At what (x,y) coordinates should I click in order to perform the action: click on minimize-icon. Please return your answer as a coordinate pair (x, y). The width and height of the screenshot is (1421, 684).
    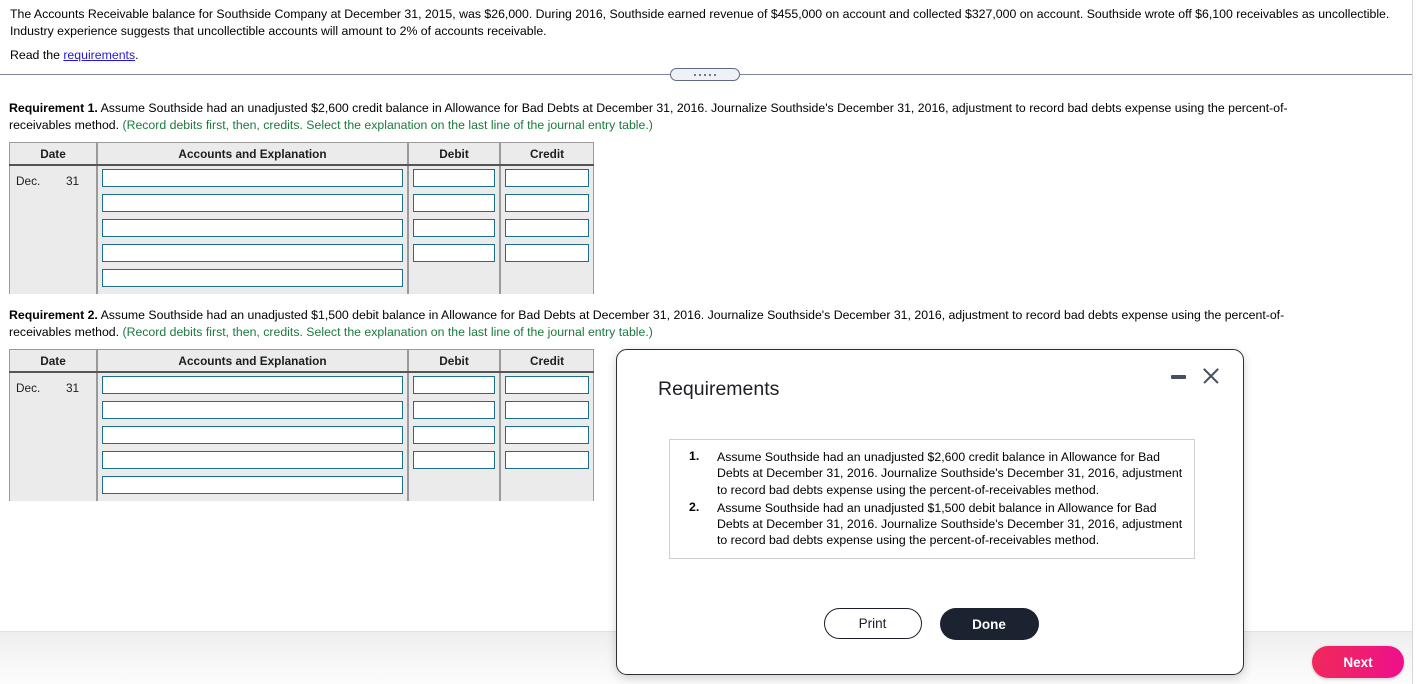
    Looking at the image, I should click on (1178, 377).